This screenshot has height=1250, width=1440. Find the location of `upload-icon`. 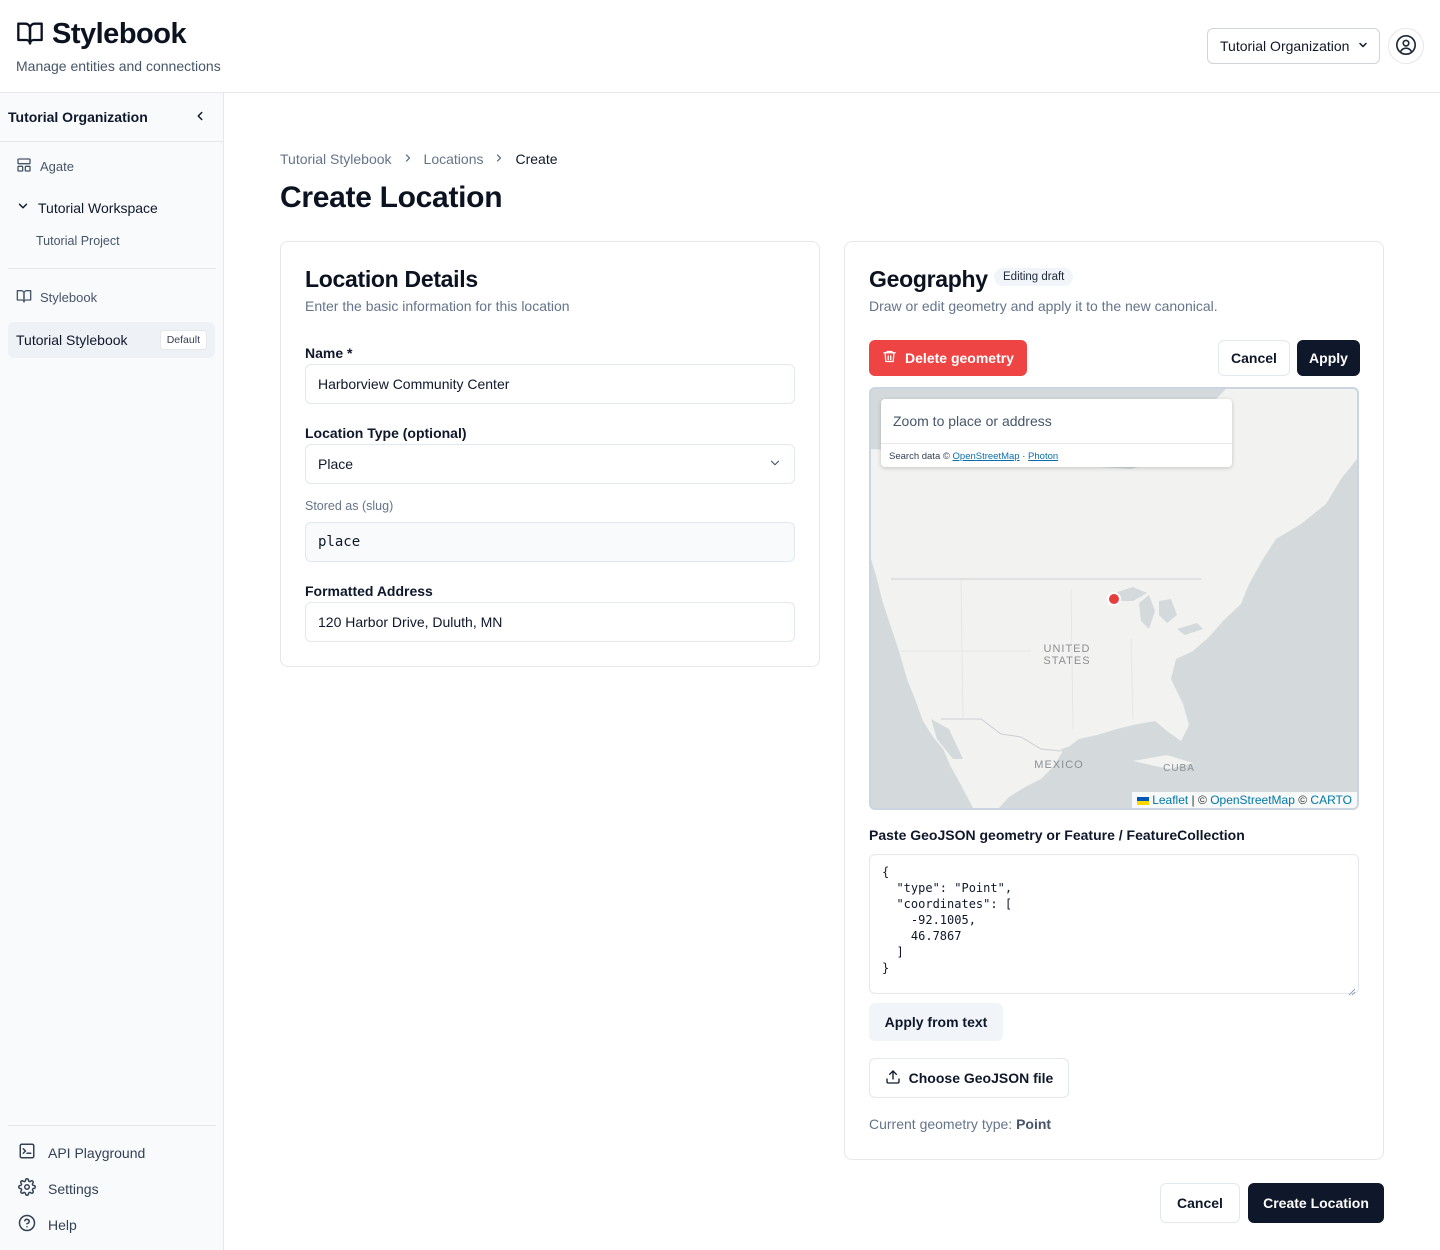

upload-icon is located at coordinates (893, 1078).